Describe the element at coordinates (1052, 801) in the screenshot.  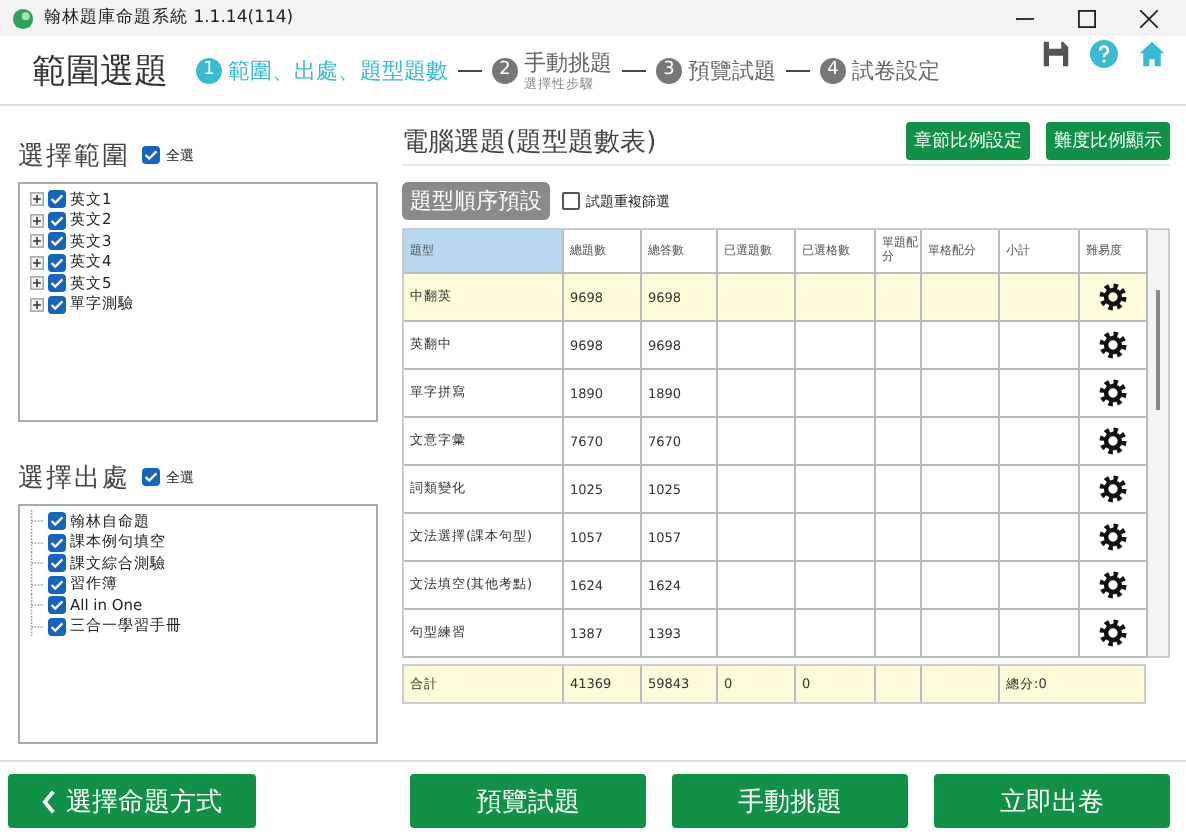
I see `action-button: 立即出卷` at that location.